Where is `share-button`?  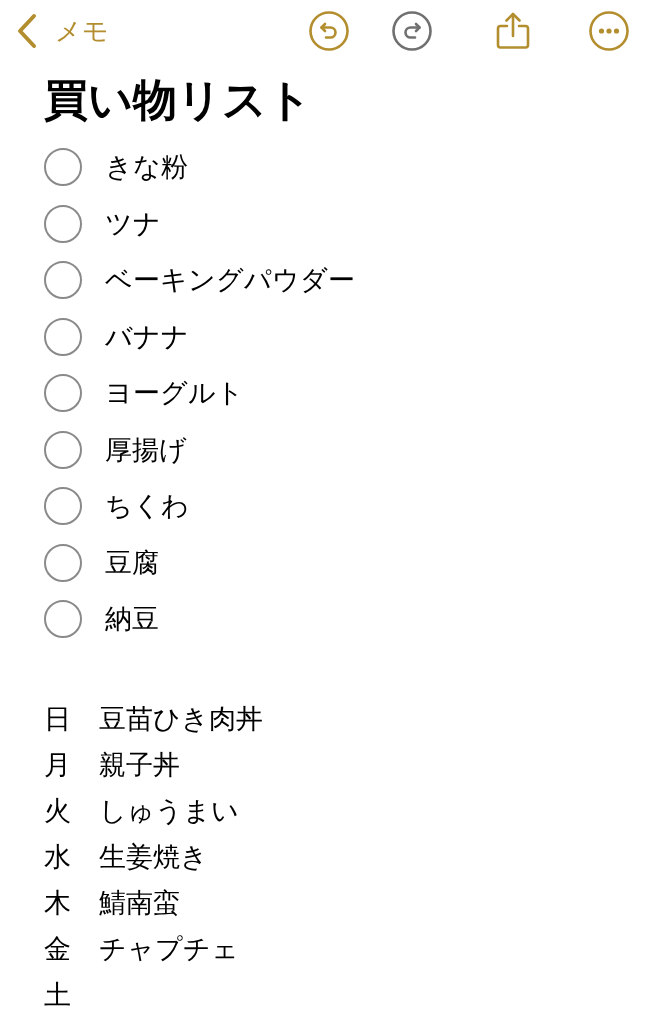
share-button is located at coordinates (513, 31).